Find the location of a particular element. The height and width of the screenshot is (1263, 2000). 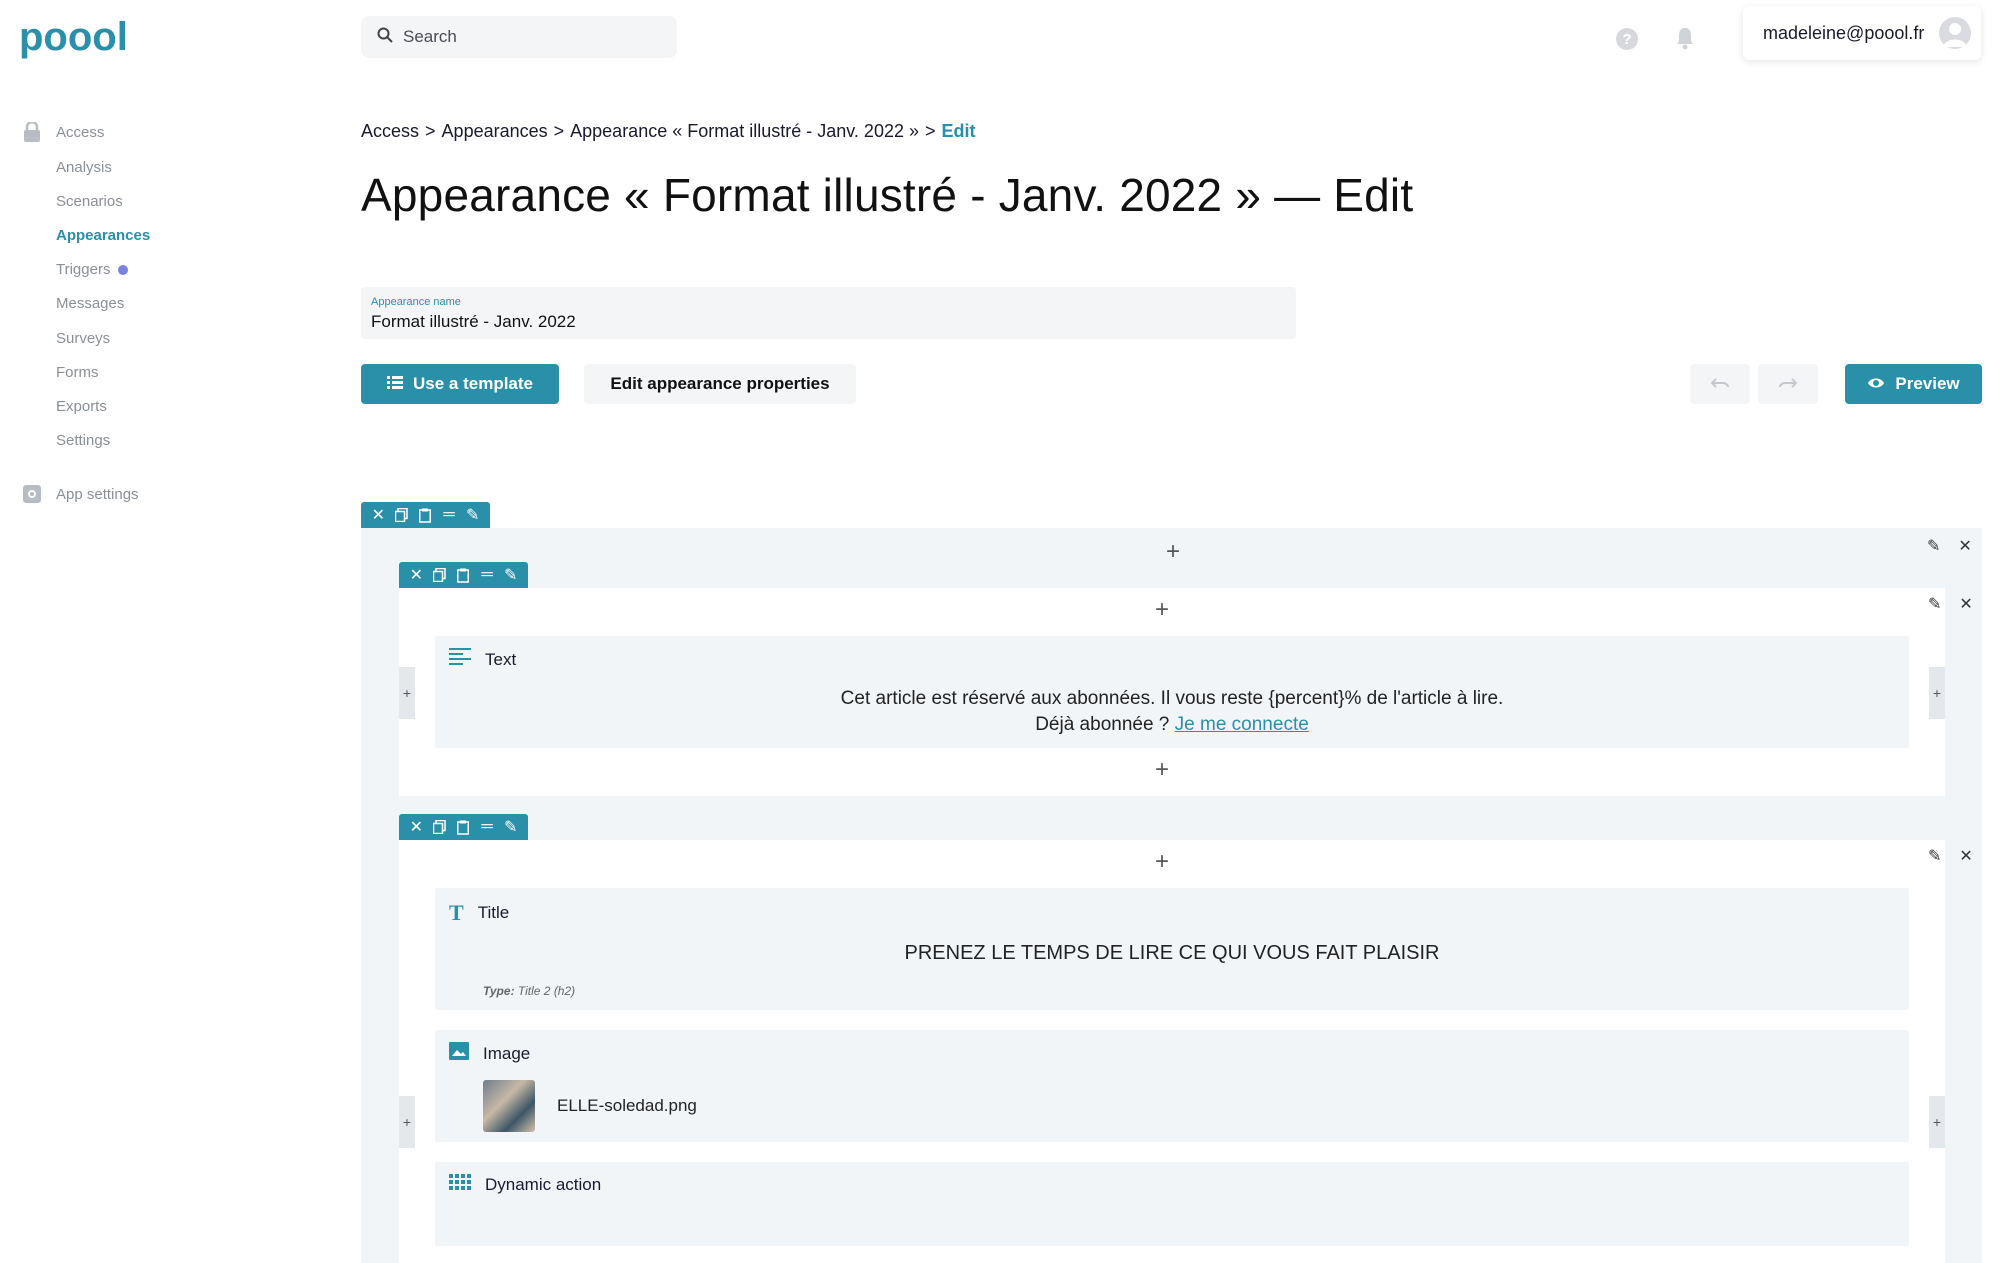

sidebar-item-triggers: Triggers is located at coordinates (92, 269).